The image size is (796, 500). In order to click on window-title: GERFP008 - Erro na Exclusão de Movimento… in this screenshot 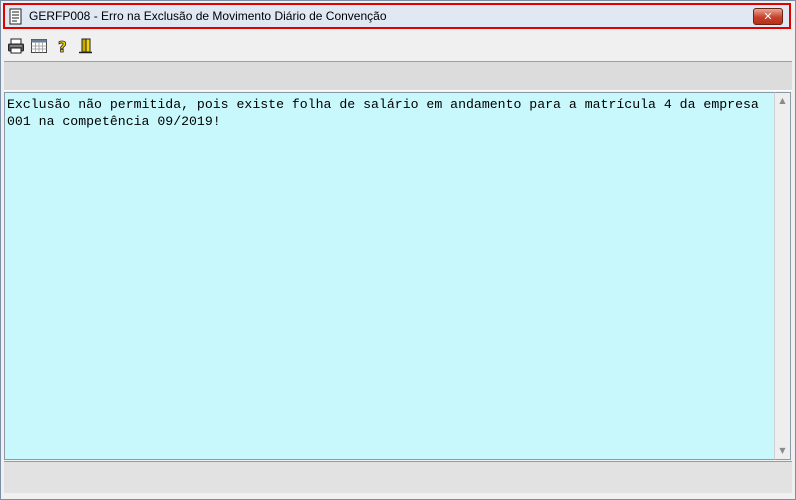, I will do `click(208, 16)`.